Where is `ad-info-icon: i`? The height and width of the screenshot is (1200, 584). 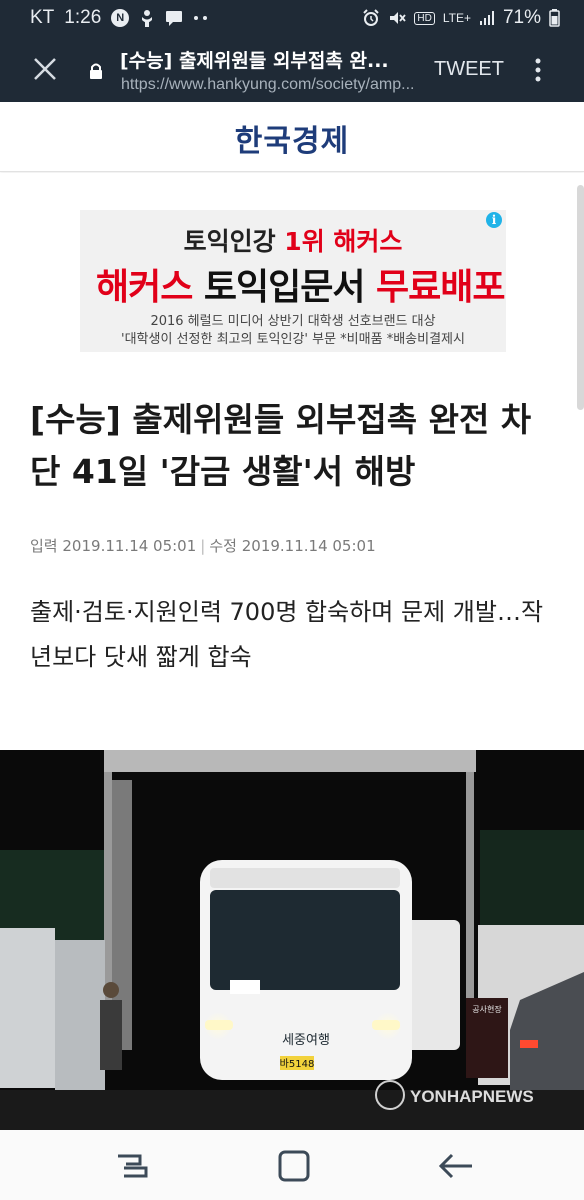 ad-info-icon: i is located at coordinates (494, 220).